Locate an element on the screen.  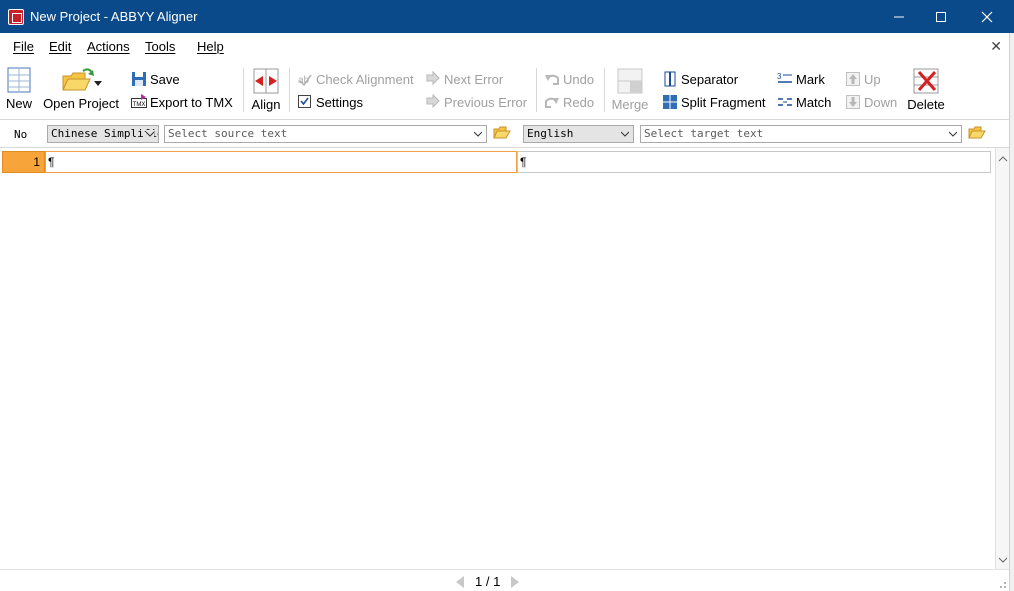
check-alignment-button: ab Check Alignment is located at coordinates (355, 79).